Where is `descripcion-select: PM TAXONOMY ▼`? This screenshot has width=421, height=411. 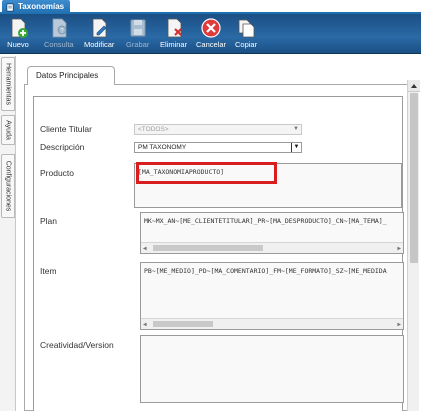
descripcion-select: PM TAXONOMY ▼ is located at coordinates (218, 147).